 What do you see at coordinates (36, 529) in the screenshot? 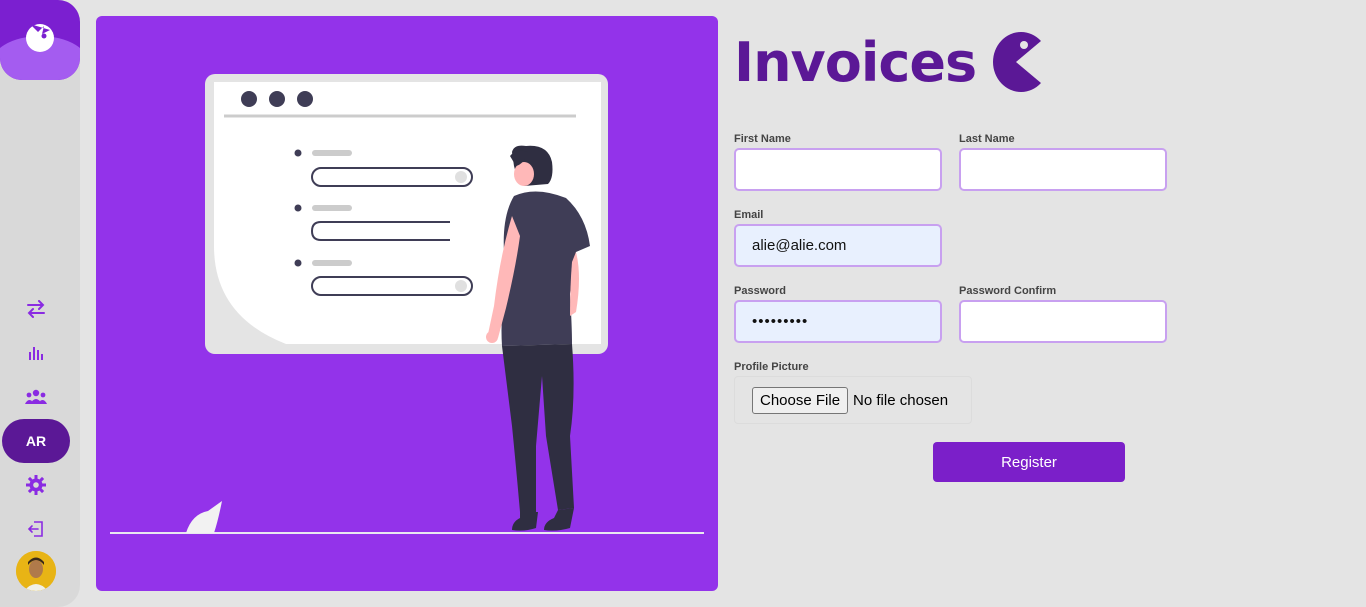
I see `logout-icon` at bounding box center [36, 529].